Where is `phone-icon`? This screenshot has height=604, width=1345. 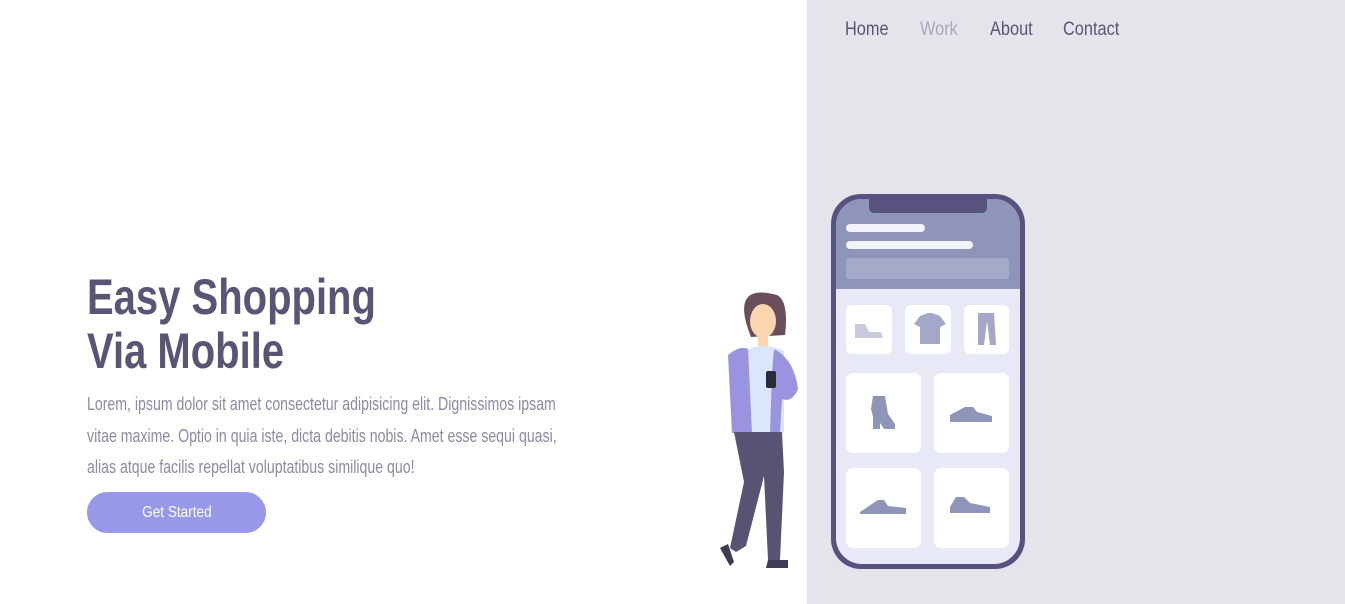
phone-icon is located at coordinates (928, 381).